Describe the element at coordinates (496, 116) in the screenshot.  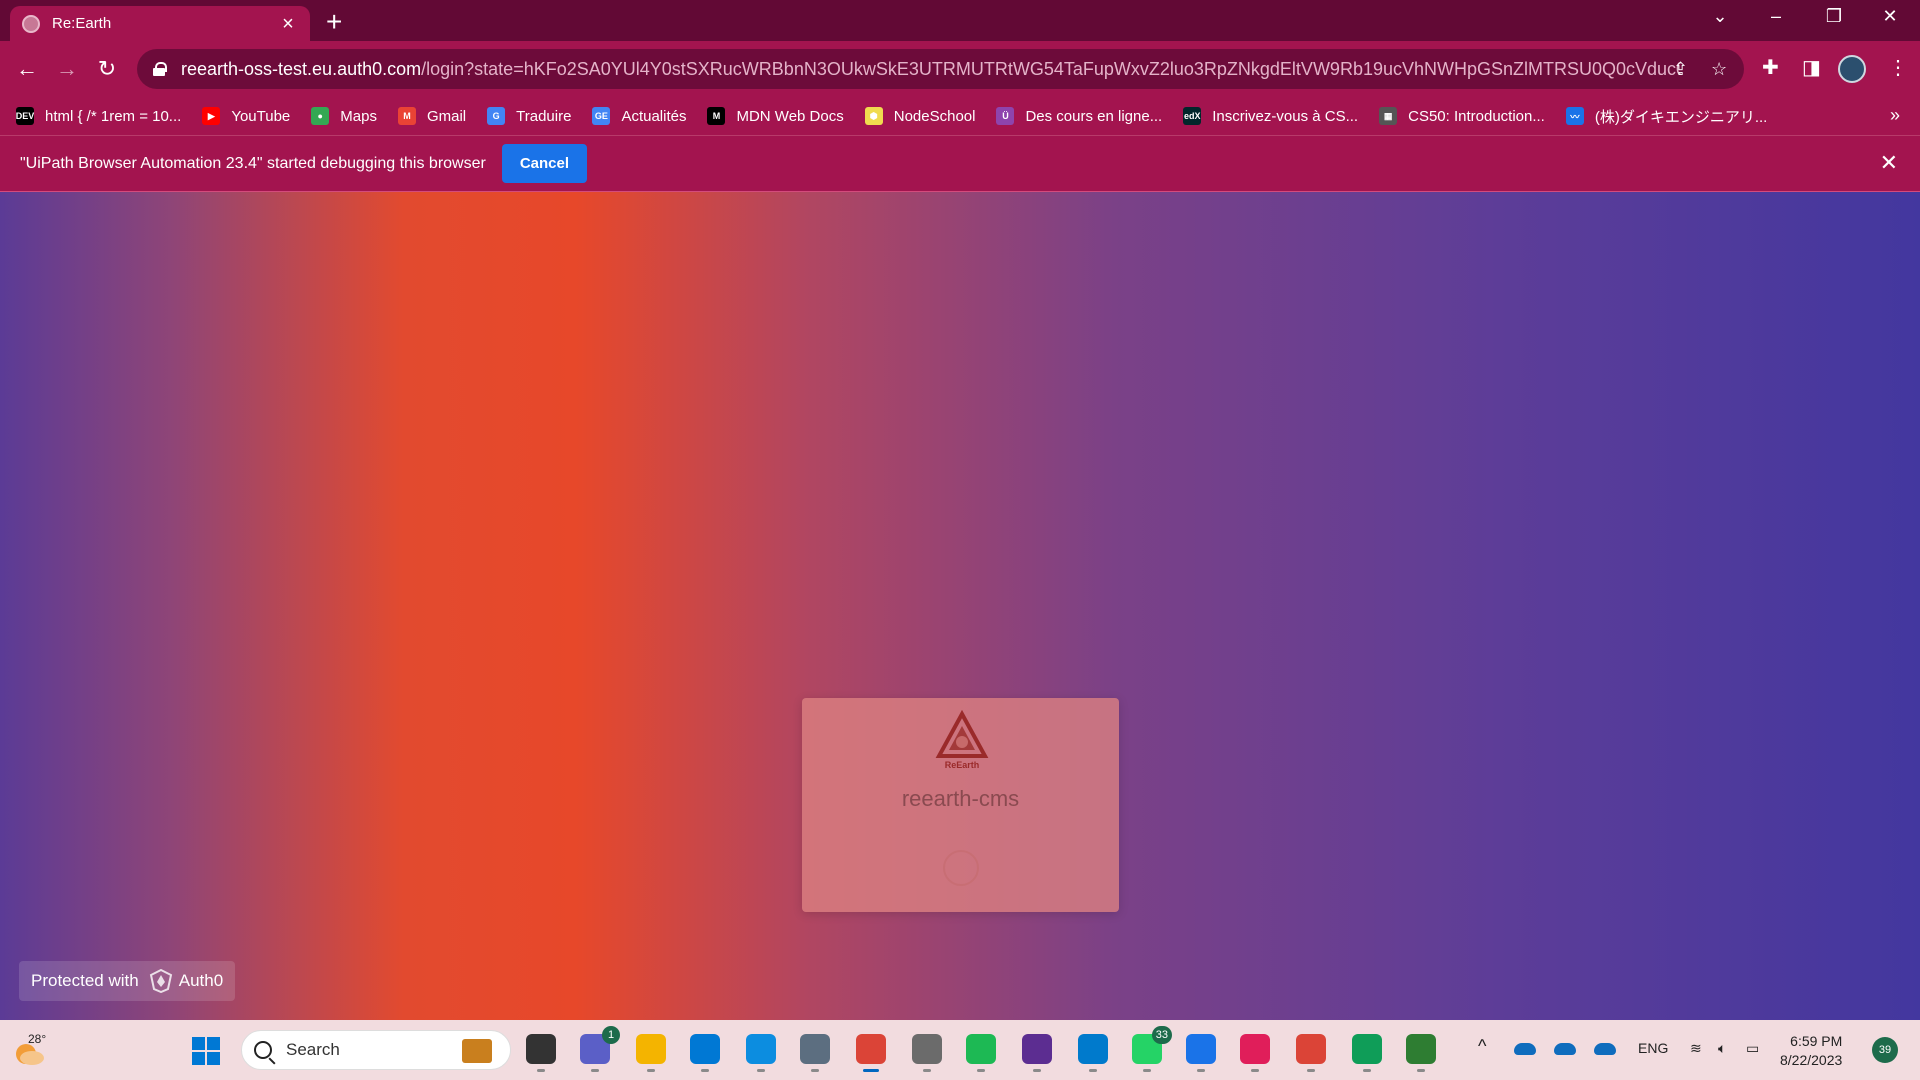
I see `translate-icon: G` at that location.